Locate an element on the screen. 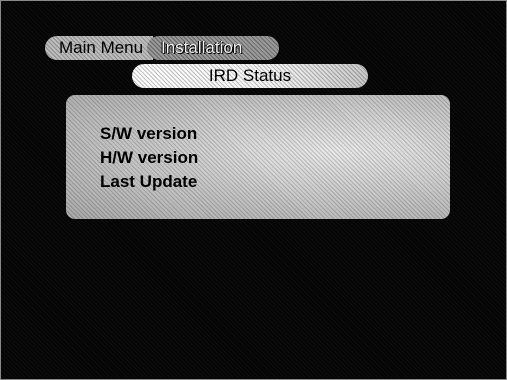 This screenshot has height=380, width=507. breadcrumb-main-label: Main Menu is located at coordinates (101, 47).